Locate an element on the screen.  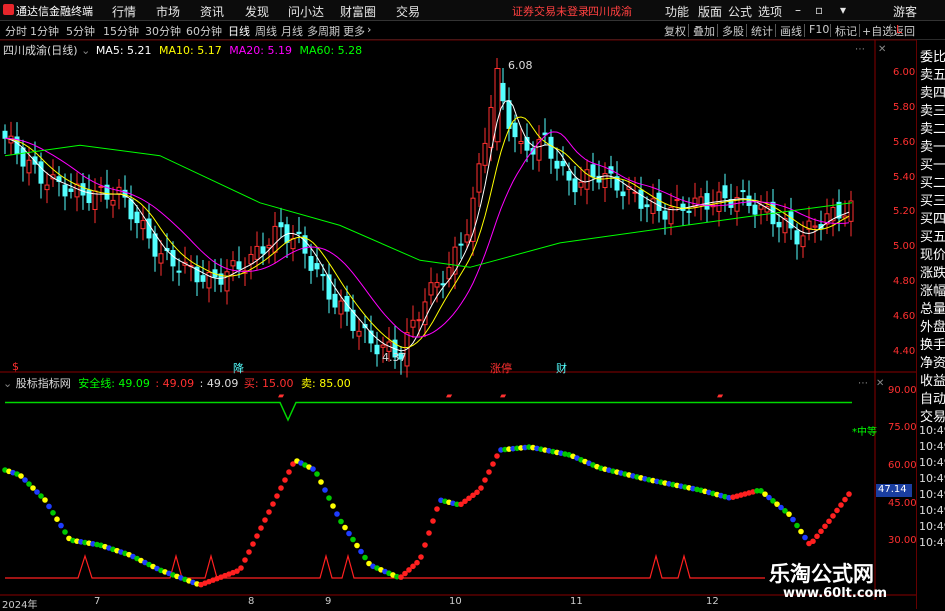
order-item: 卖一 is located at coordinates (932, 145).